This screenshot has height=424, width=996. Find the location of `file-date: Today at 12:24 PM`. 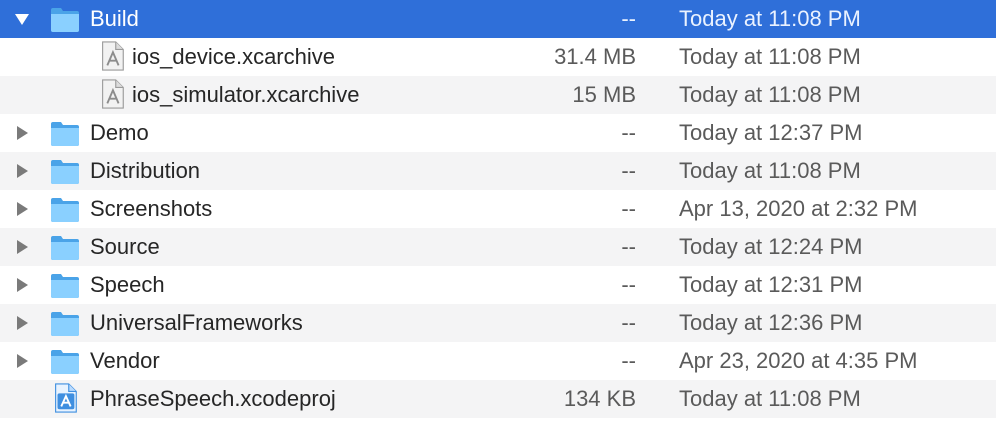

file-date: Today at 12:24 PM is located at coordinates (771, 246).